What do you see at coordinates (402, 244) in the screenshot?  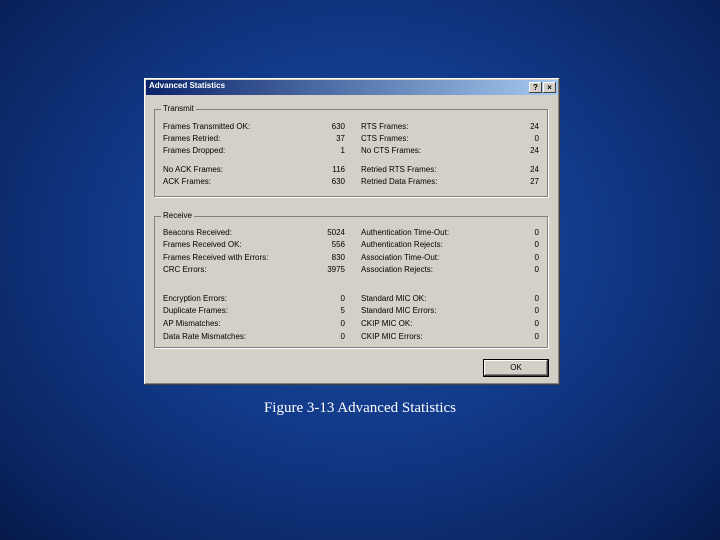 I see `stat-label: Authentication Rejects:` at bounding box center [402, 244].